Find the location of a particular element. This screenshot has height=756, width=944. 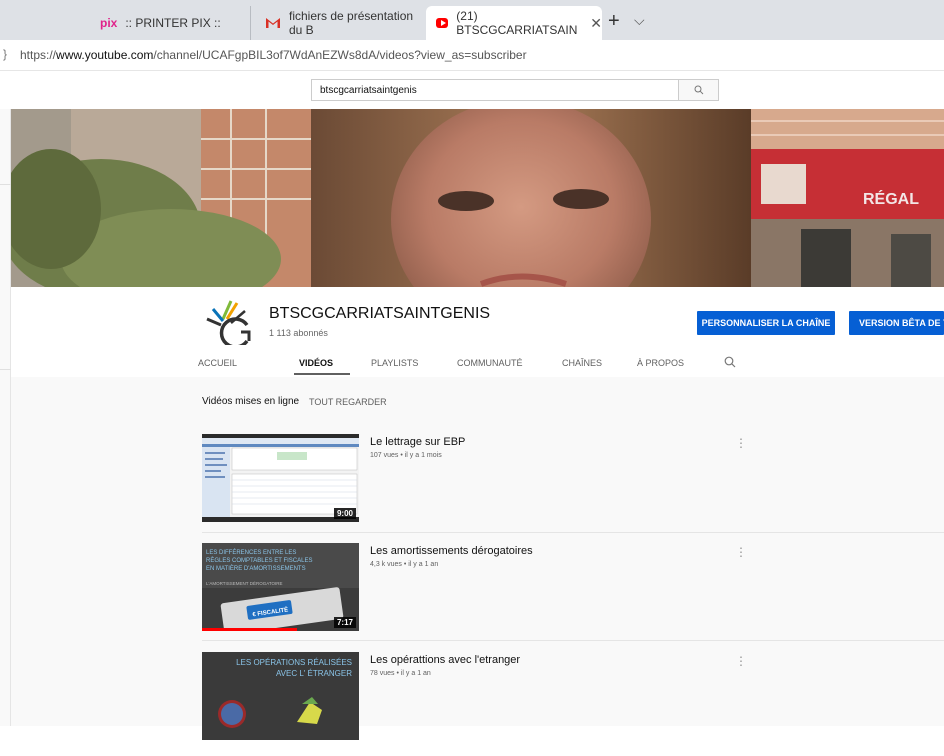

video-thumbnail: 9:00 is located at coordinates (280, 478).